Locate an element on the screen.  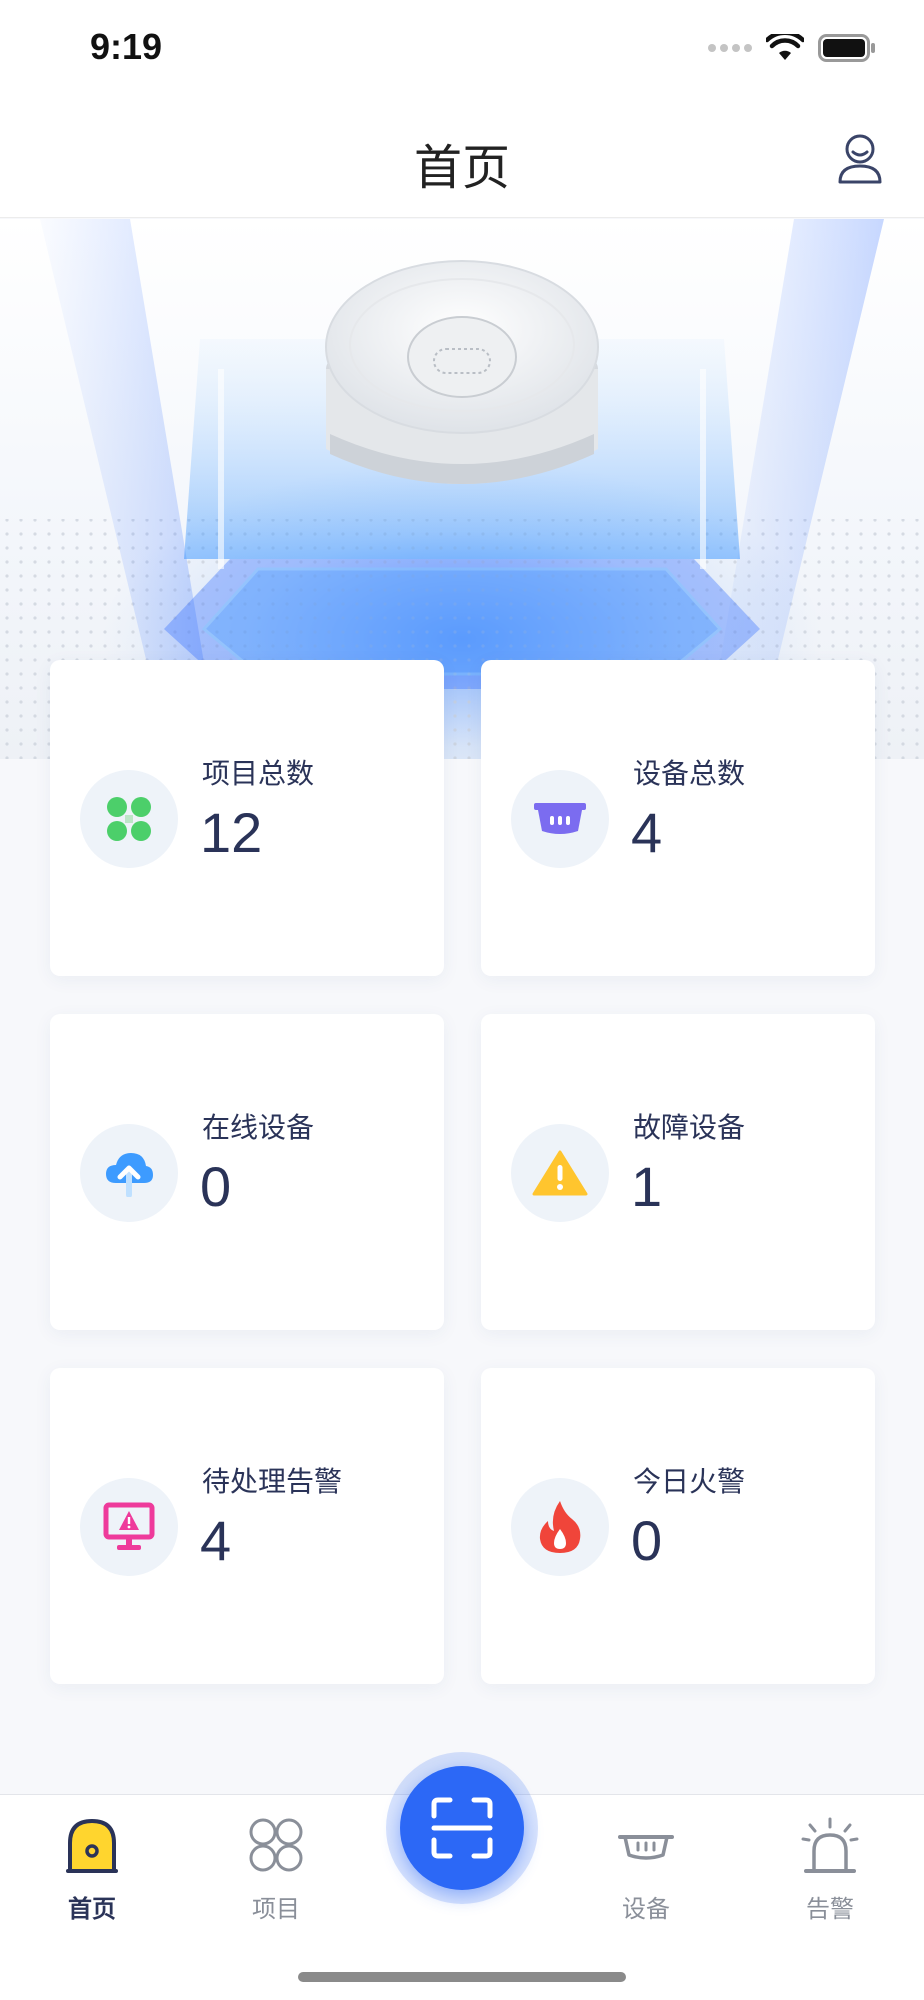
status-icons is located at coordinates (792, 48).